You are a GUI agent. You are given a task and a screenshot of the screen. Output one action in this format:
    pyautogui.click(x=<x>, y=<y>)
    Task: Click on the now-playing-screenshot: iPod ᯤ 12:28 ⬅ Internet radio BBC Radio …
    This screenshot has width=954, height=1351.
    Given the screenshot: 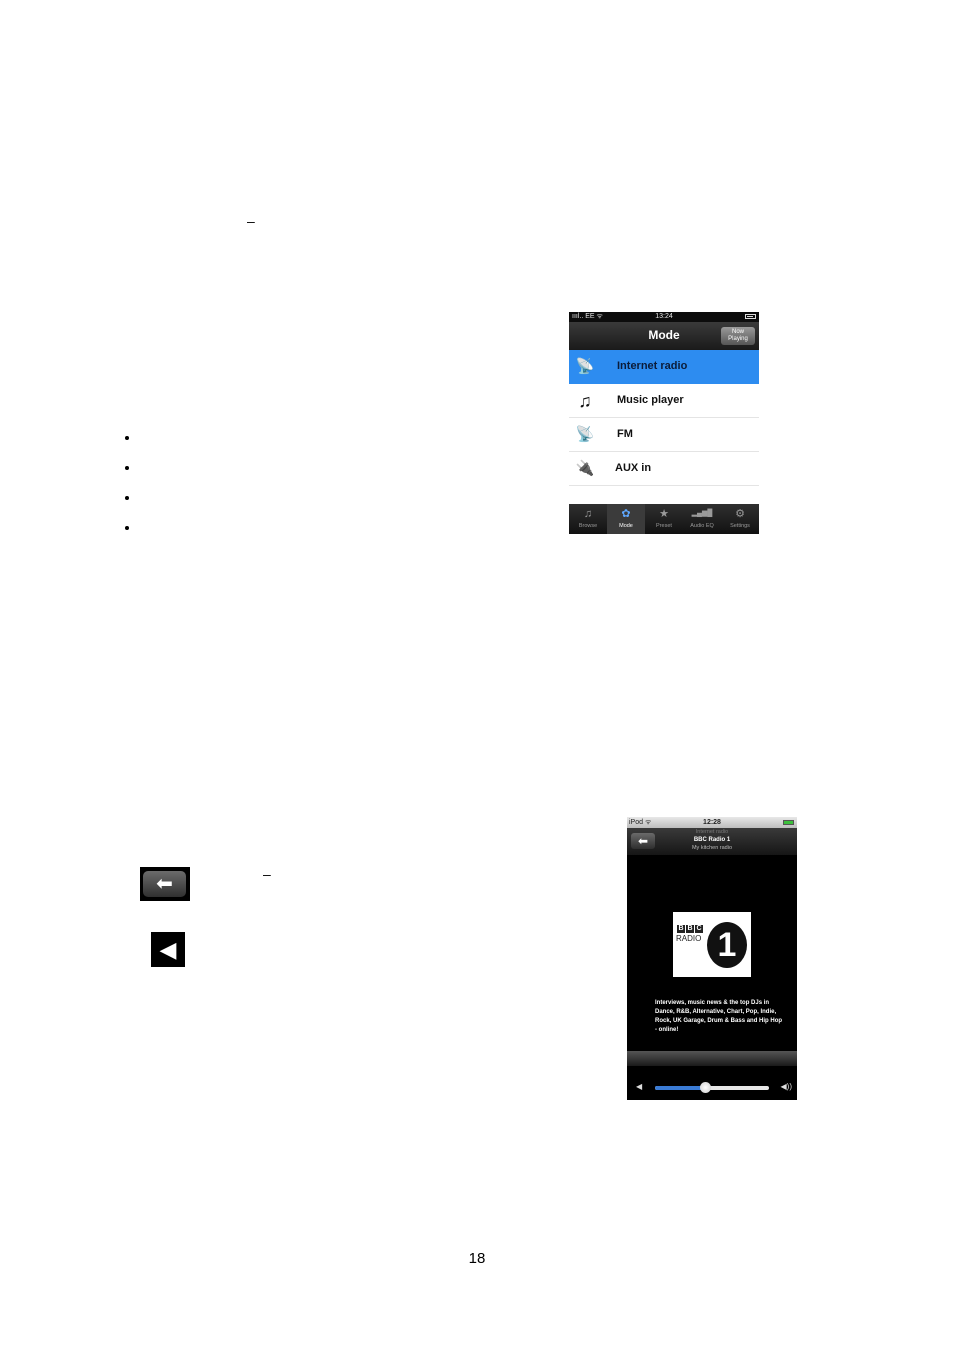 What is the action you would take?
    pyautogui.click(x=712, y=958)
    